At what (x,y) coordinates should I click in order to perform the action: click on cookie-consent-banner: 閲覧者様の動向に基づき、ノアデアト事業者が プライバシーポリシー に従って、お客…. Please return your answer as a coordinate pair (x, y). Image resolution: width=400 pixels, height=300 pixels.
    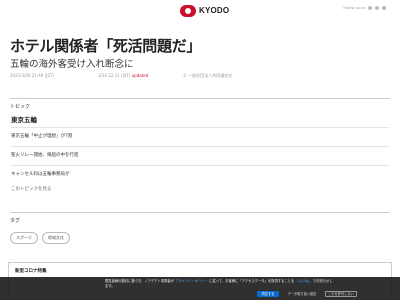
    Looking at the image, I should click on (200, 288).